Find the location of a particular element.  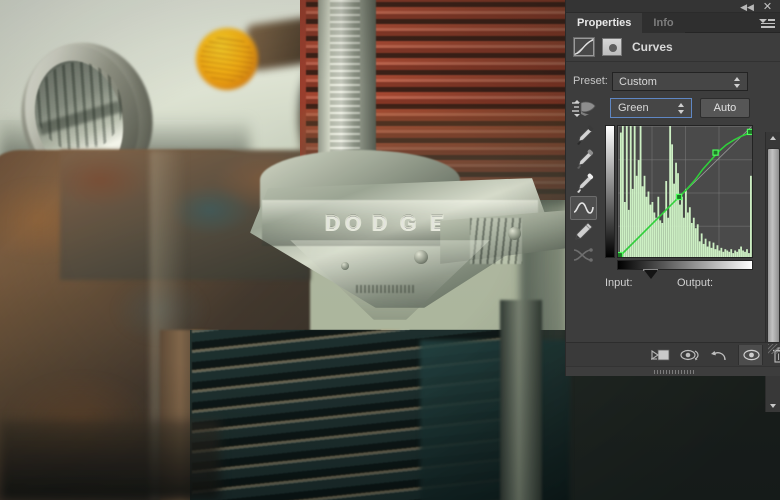

white-point-eyedropper-tool is located at coordinates (583, 184).